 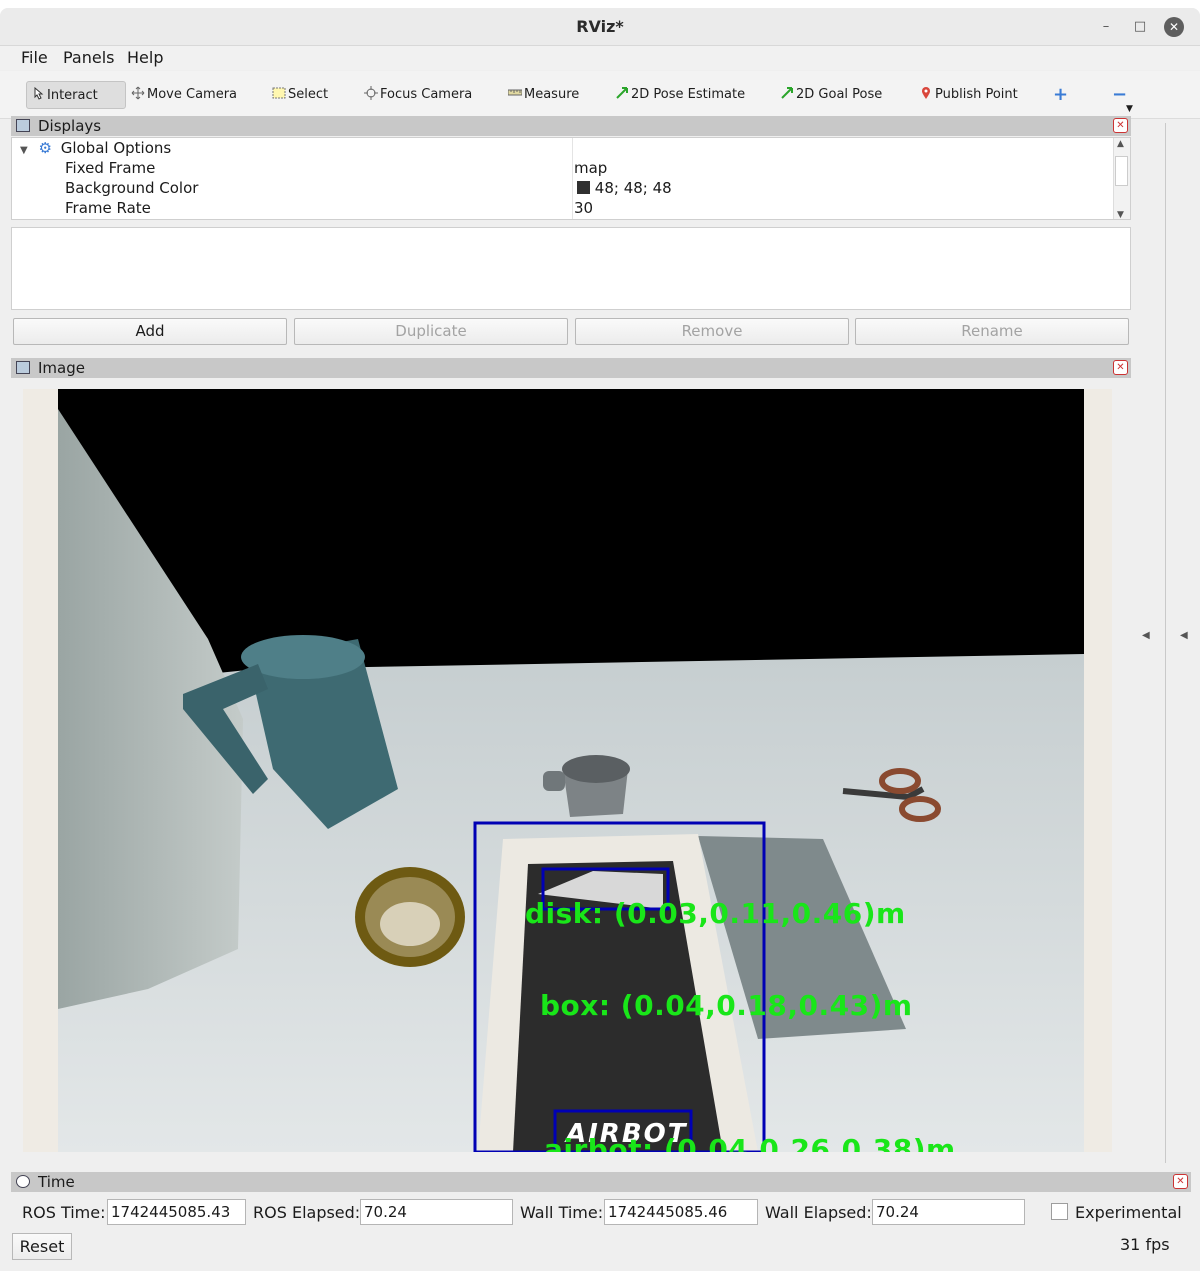 I want to click on display-description-box, so click(x=571, y=268).